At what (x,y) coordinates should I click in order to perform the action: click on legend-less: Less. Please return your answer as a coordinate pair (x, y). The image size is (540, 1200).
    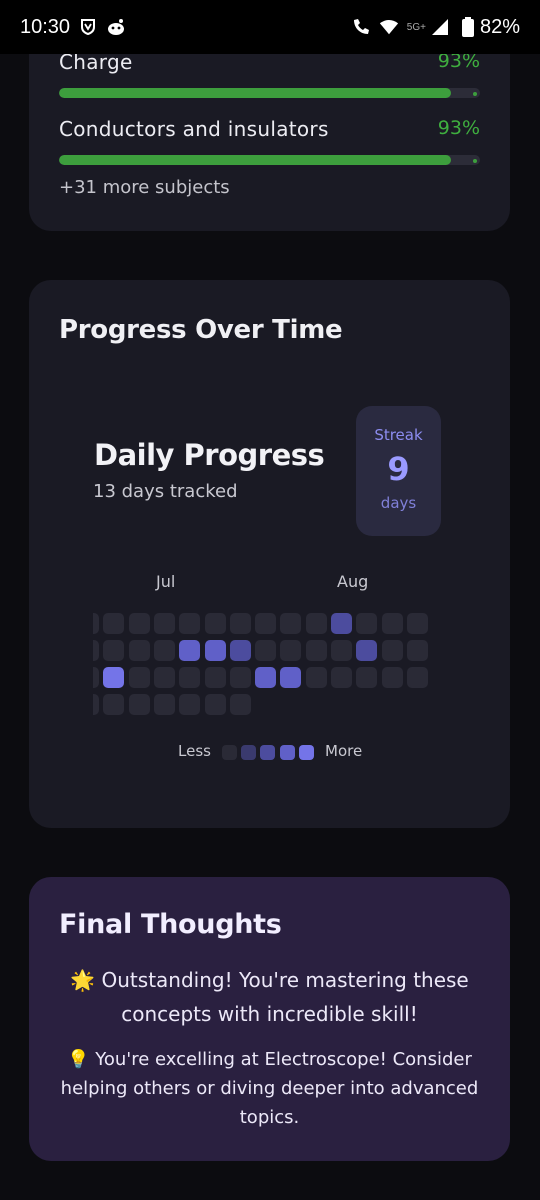
    Looking at the image, I should click on (194, 751).